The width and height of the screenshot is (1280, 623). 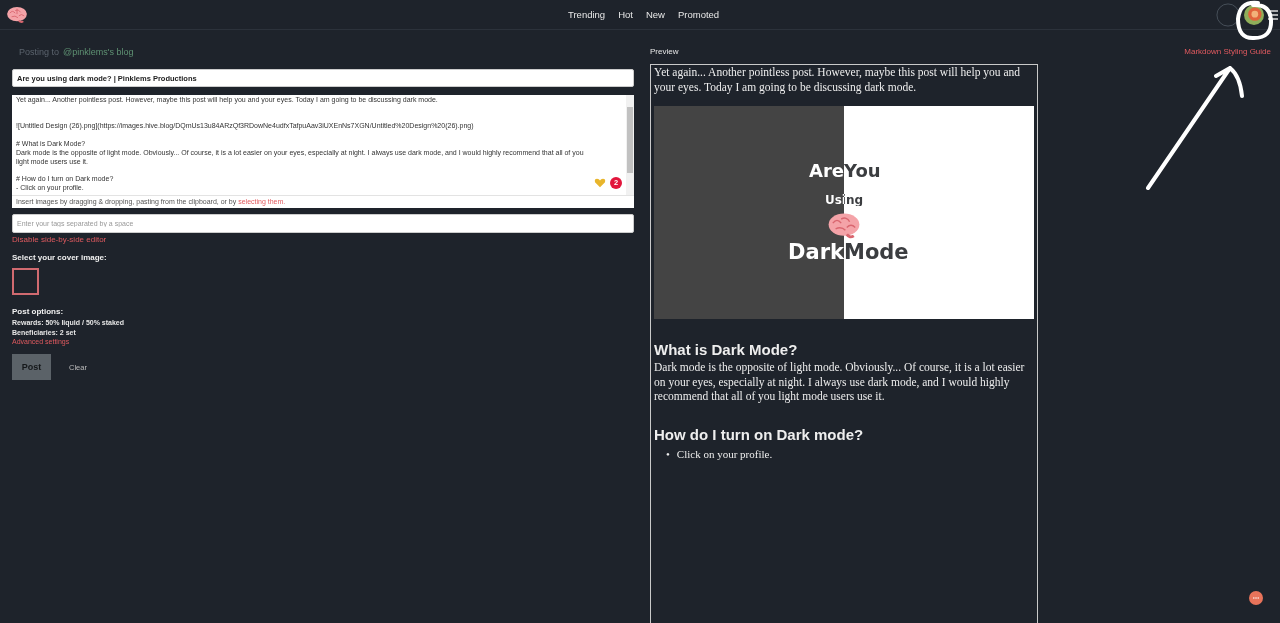 I want to click on graphic-text: Mode, so click(x=877, y=252).